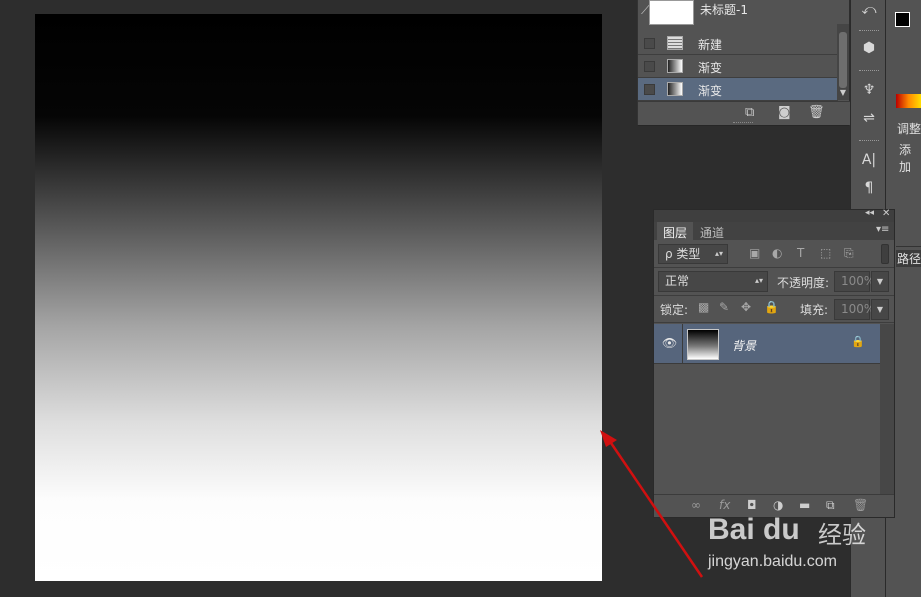 The width and height of the screenshot is (921, 597). Describe the element at coordinates (774, 215) in the screenshot. I see `panel-titlebar: ◂◂ ✕` at that location.